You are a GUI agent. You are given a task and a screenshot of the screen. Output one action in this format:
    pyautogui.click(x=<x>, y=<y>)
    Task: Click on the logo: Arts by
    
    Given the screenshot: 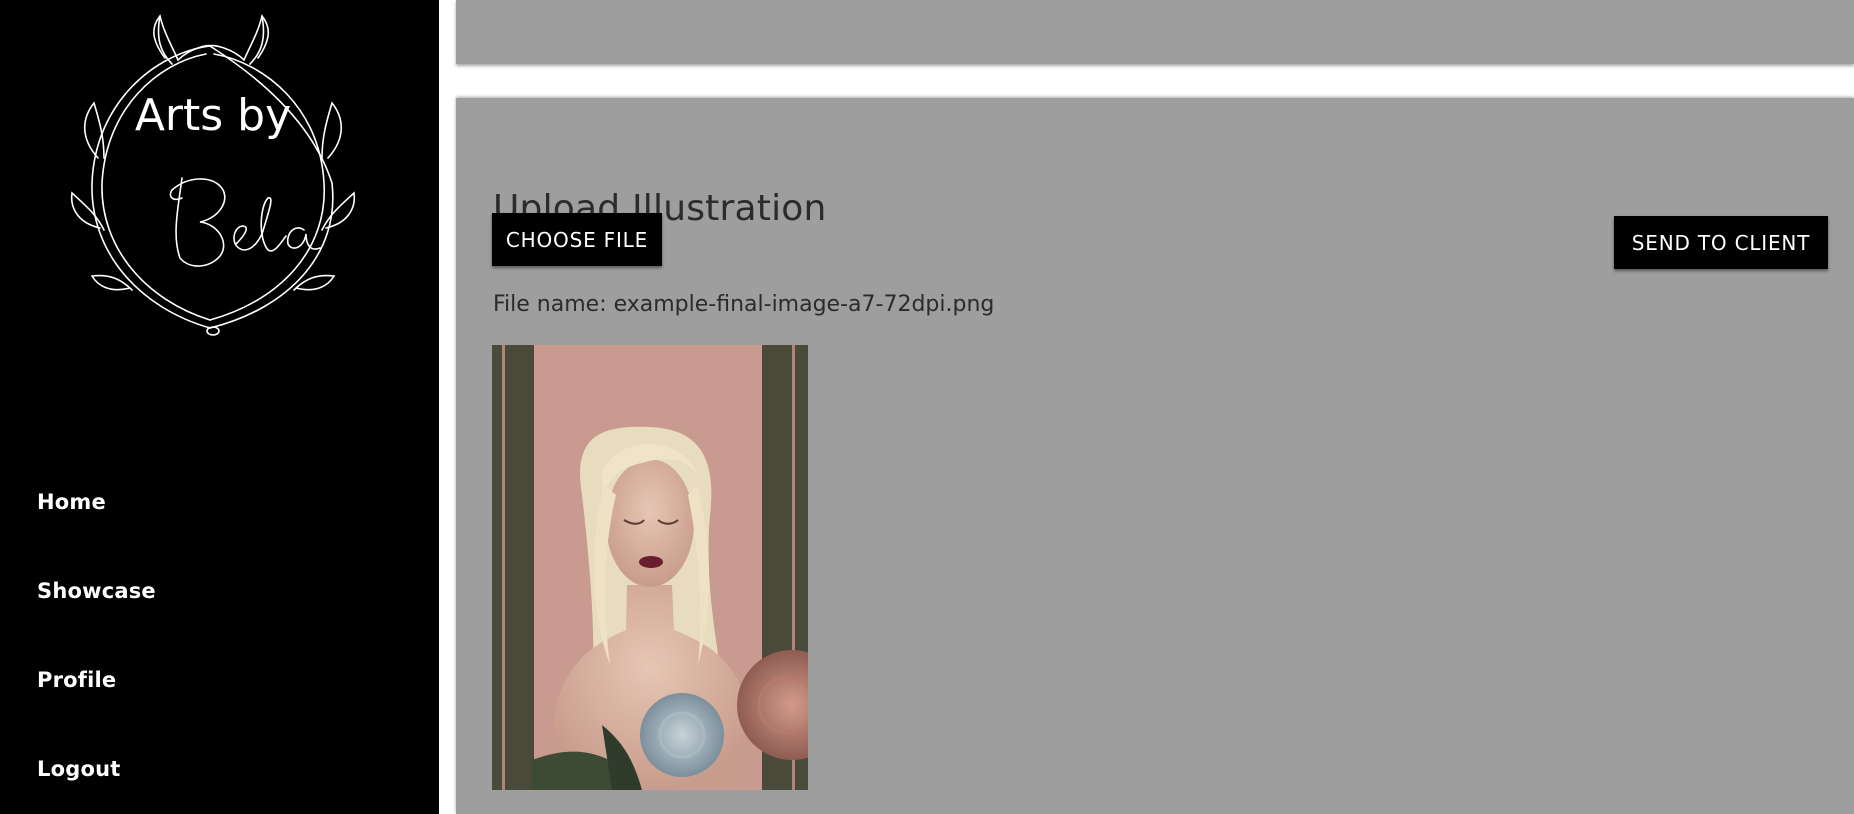 What is the action you would take?
    pyautogui.click(x=213, y=178)
    